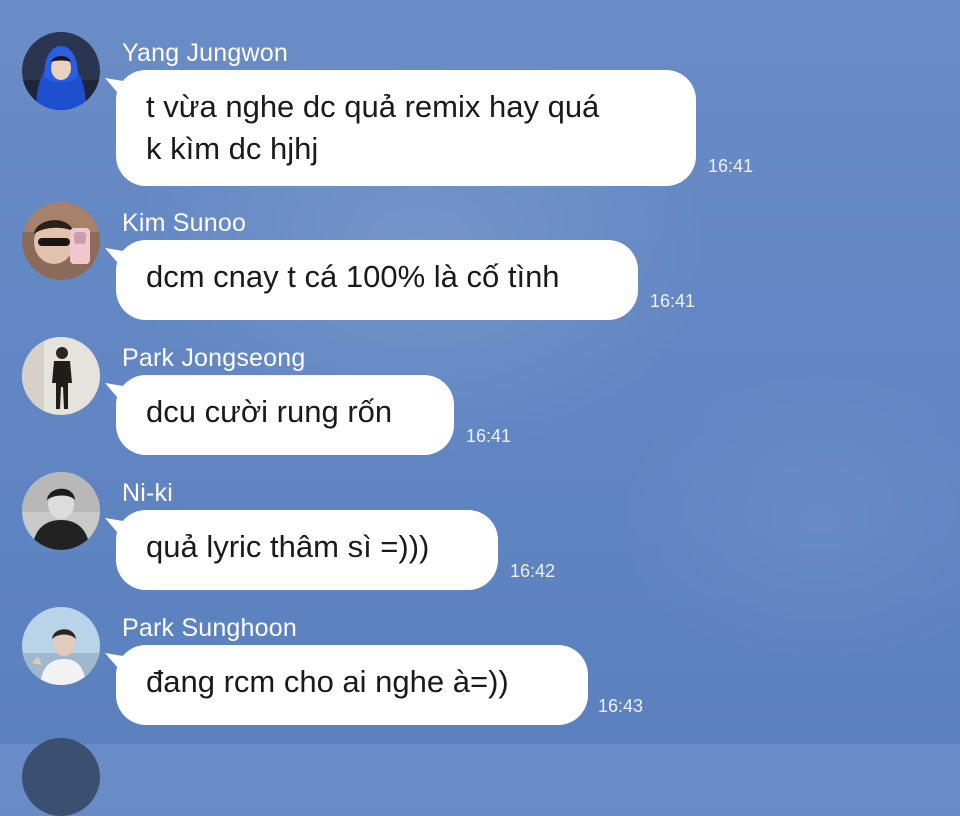 This screenshot has width=960, height=816. What do you see at coordinates (214, 358) in the screenshot?
I see `sender-name: Park Jongseong` at bounding box center [214, 358].